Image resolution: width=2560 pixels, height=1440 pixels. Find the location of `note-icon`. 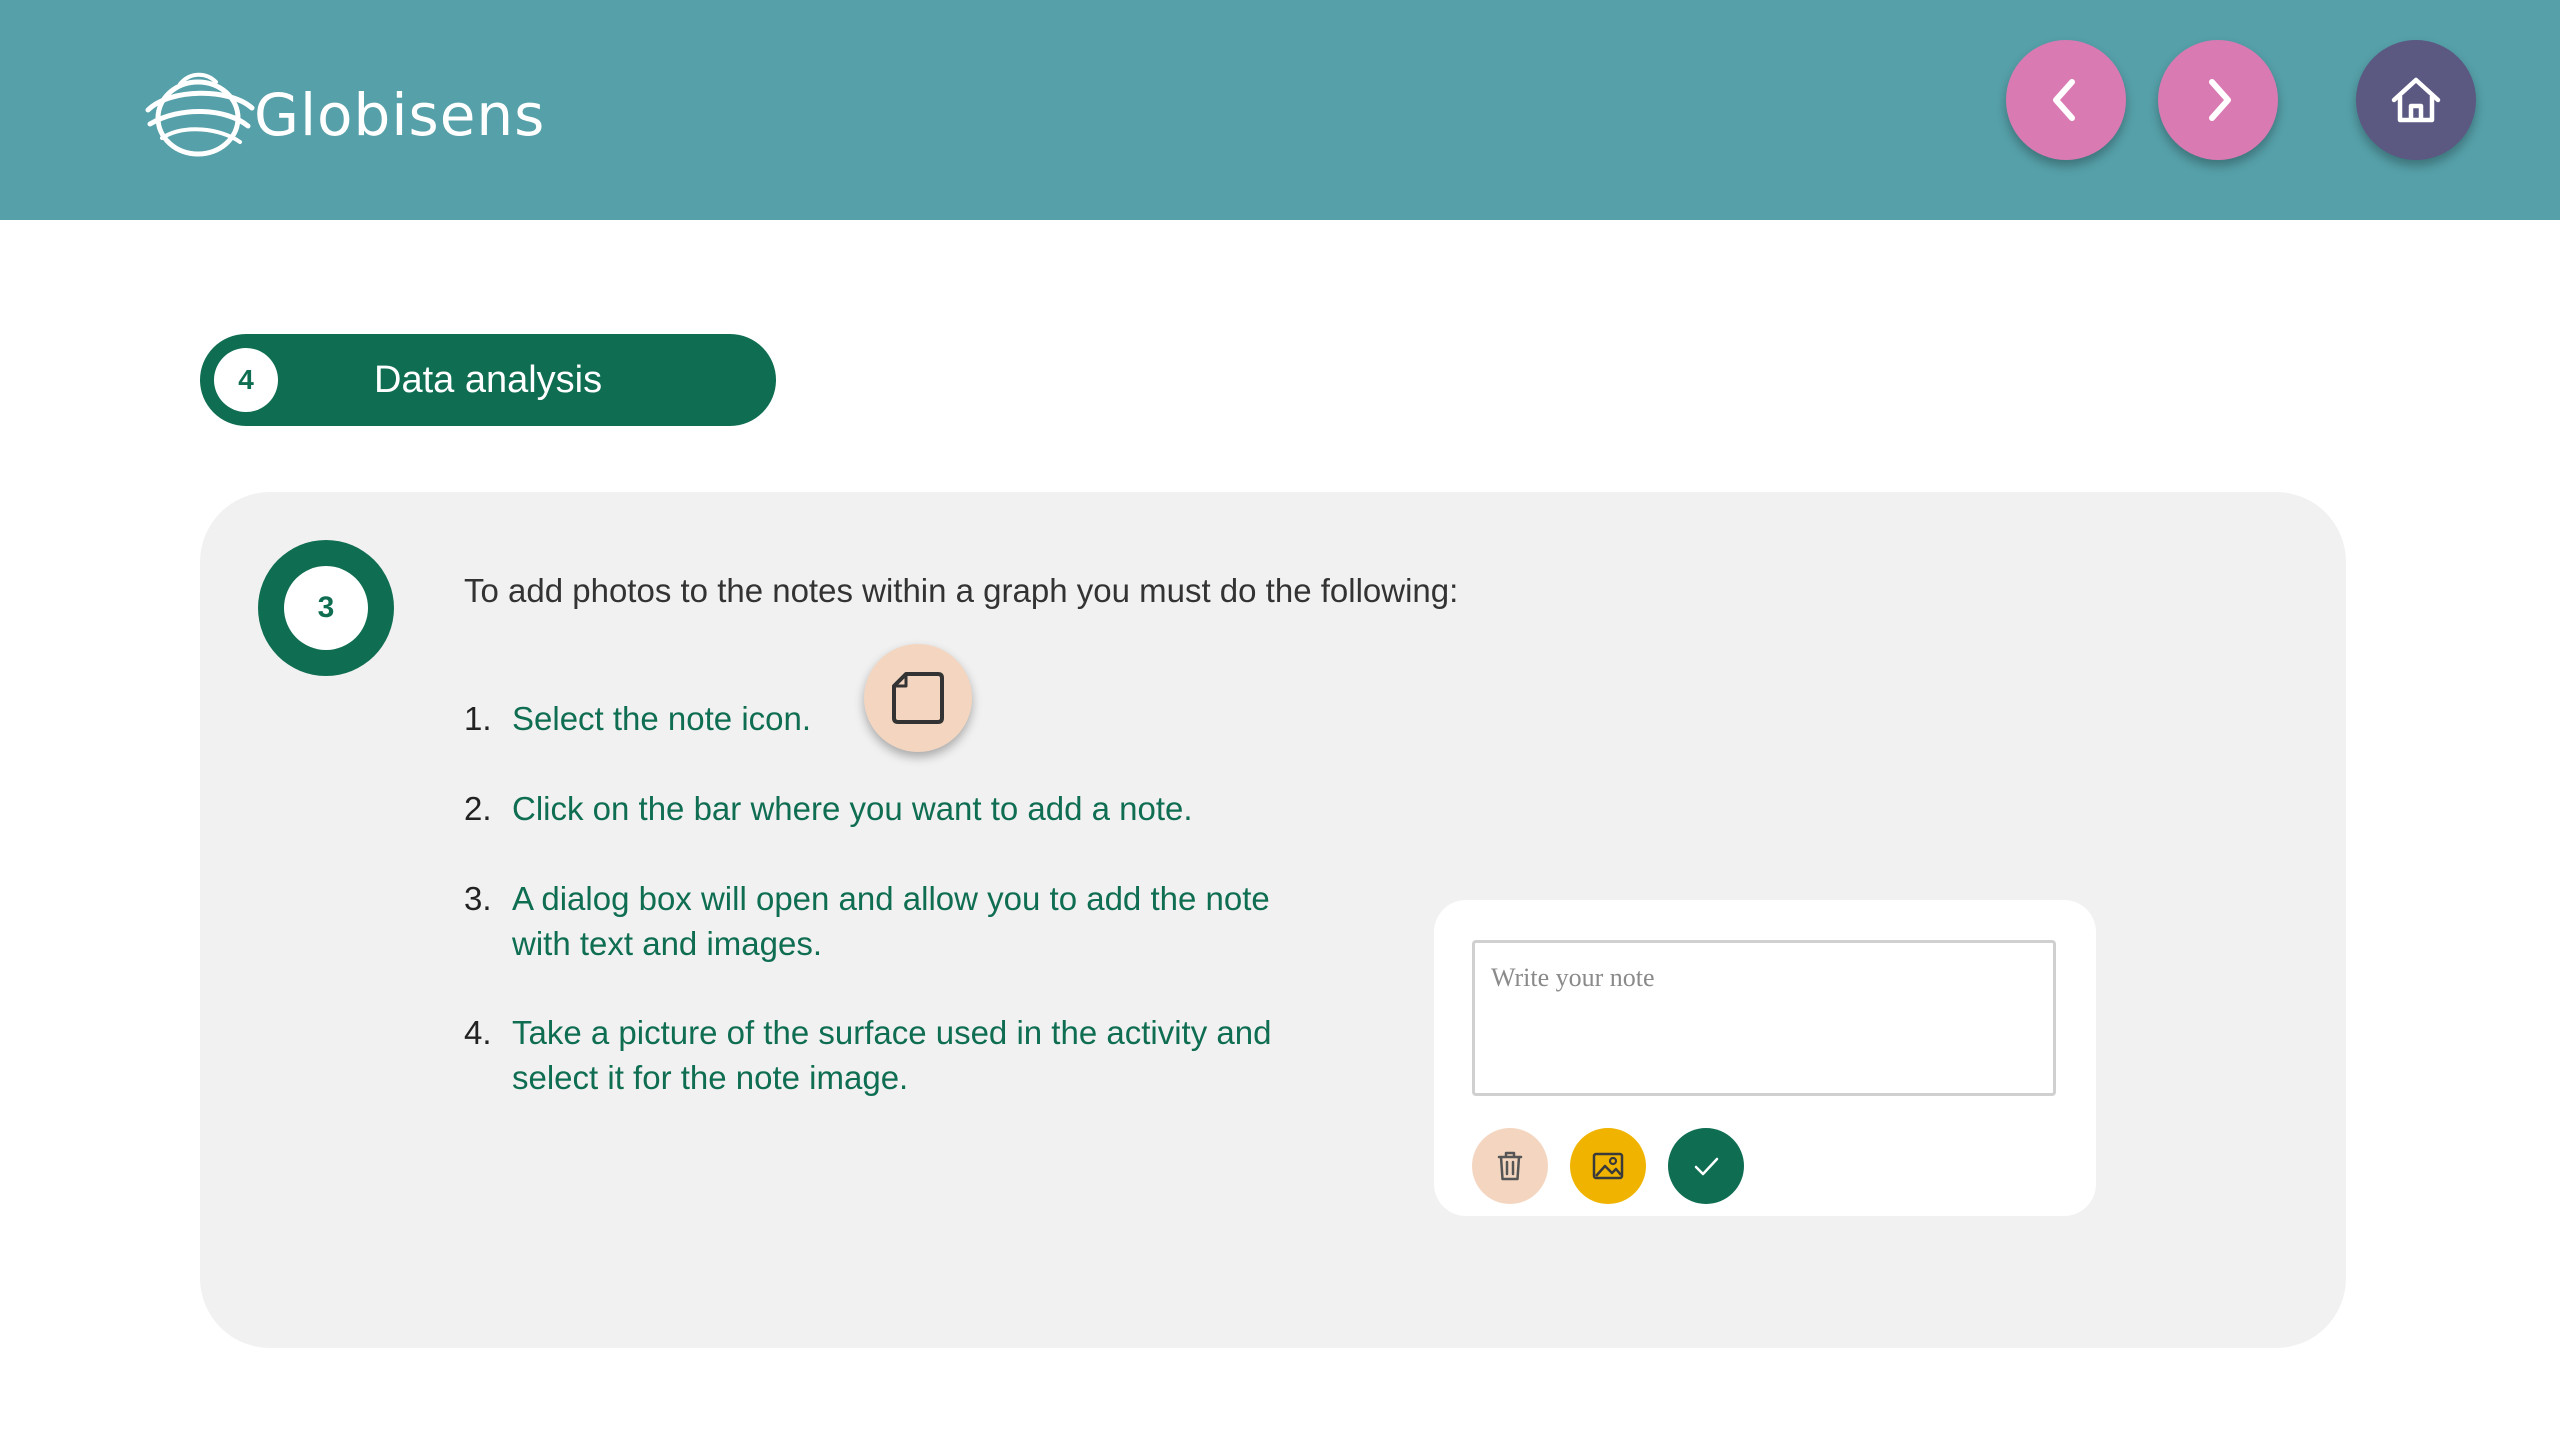

note-icon is located at coordinates (918, 698).